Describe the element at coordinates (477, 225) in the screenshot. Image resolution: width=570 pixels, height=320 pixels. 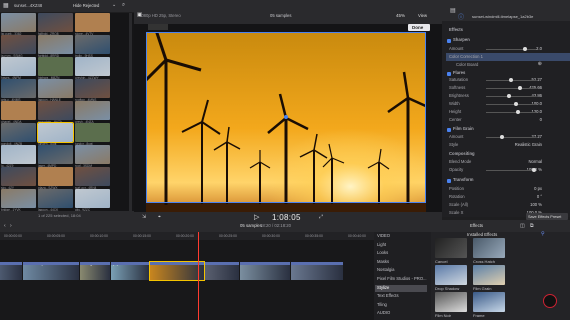
I see `effects-browser-title: Effects` at that location.